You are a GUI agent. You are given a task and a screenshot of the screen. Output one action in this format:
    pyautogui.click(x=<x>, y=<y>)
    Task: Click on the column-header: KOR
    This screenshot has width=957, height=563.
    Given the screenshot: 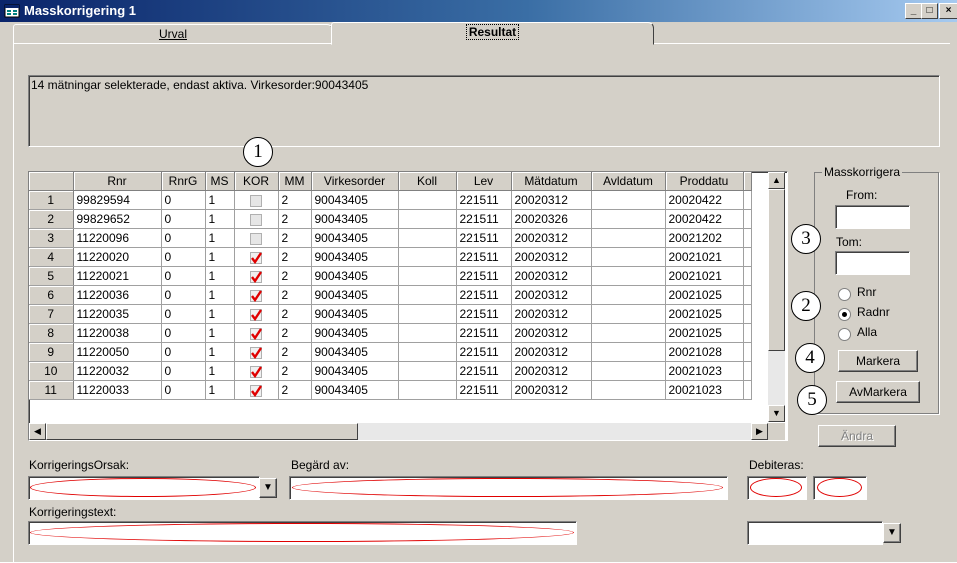 What is the action you would take?
    pyautogui.click(x=256, y=181)
    